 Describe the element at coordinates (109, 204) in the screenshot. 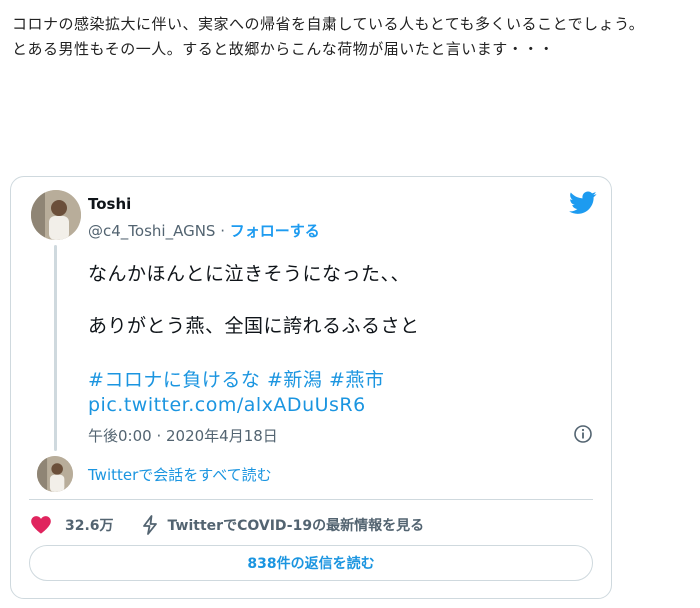

I see `author-name: Toshi` at that location.